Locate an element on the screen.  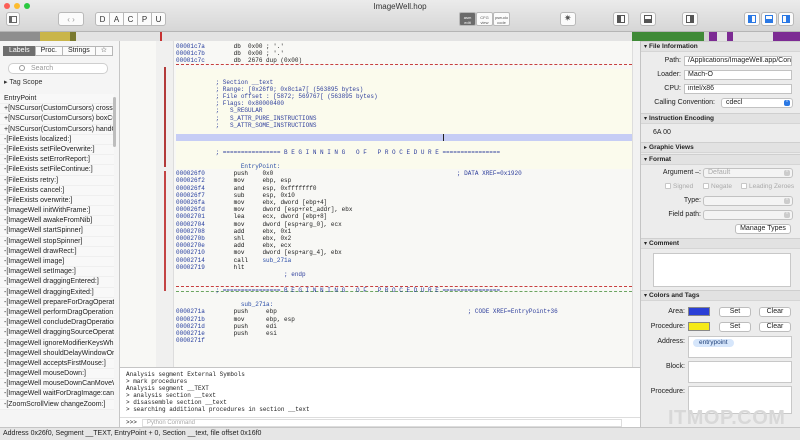
address: 00002714 is located at coordinates (190, 260).